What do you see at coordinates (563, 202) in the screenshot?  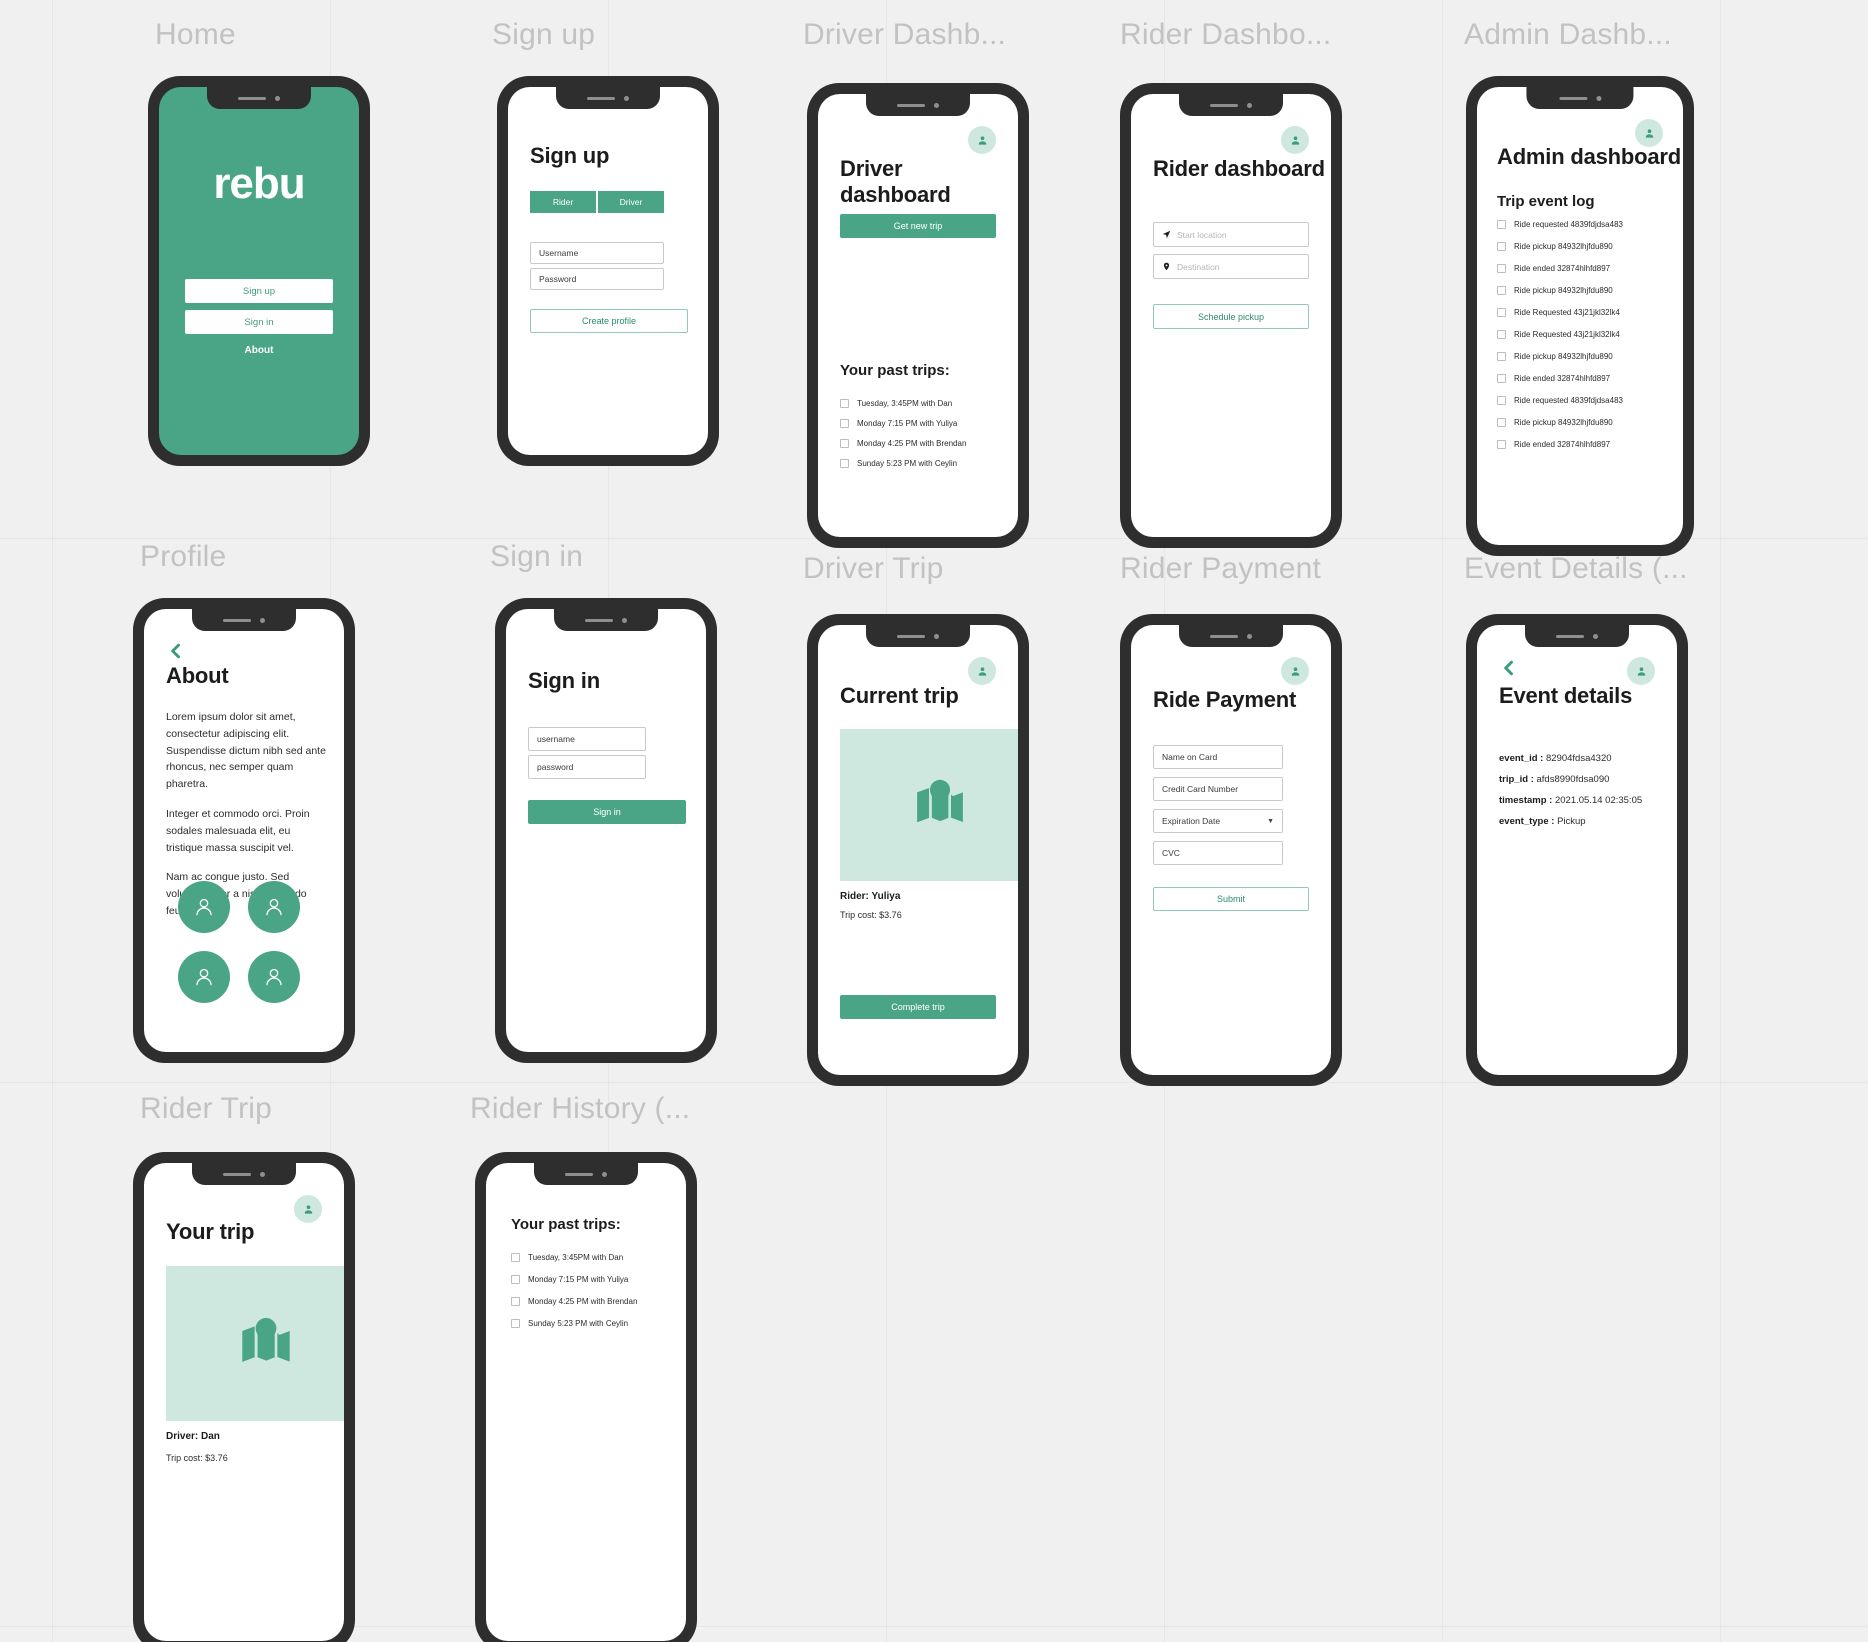 I see `tab-rider: Rider` at bounding box center [563, 202].